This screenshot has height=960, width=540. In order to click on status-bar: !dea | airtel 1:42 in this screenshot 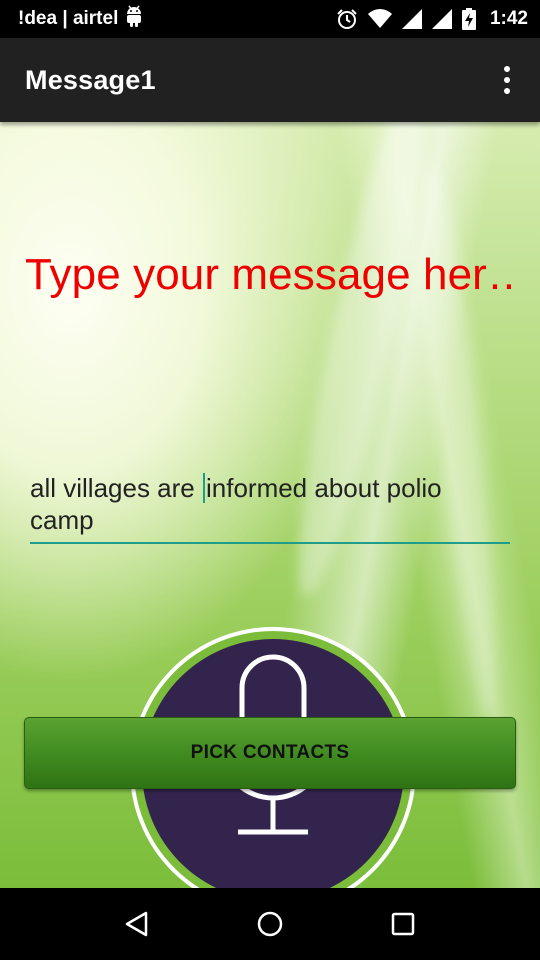, I will do `click(270, 19)`.